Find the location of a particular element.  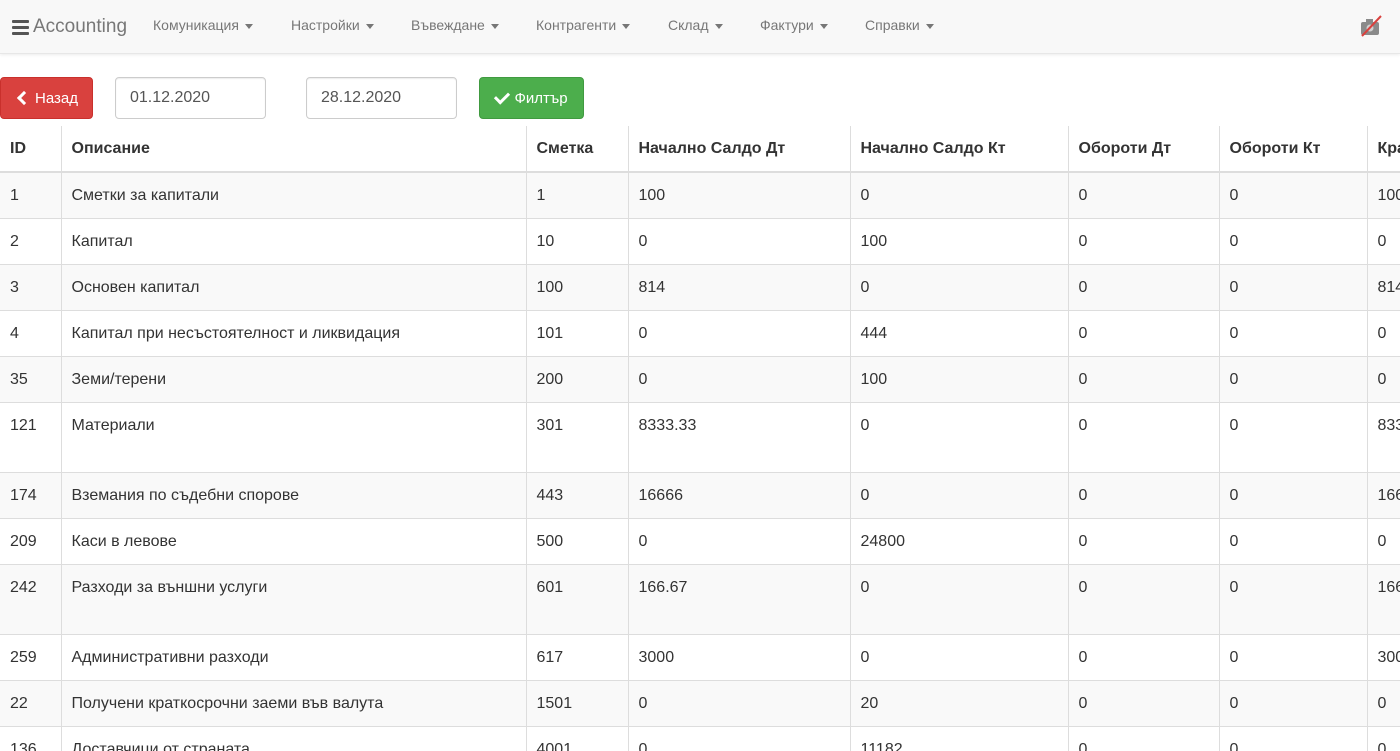

cell-account: 1501 is located at coordinates (577, 703).